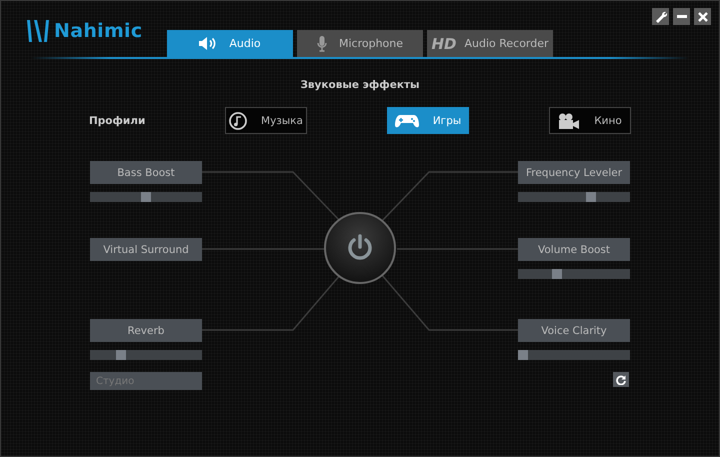 The height and width of the screenshot is (457, 720). I want to click on minimize-icon, so click(681, 16).